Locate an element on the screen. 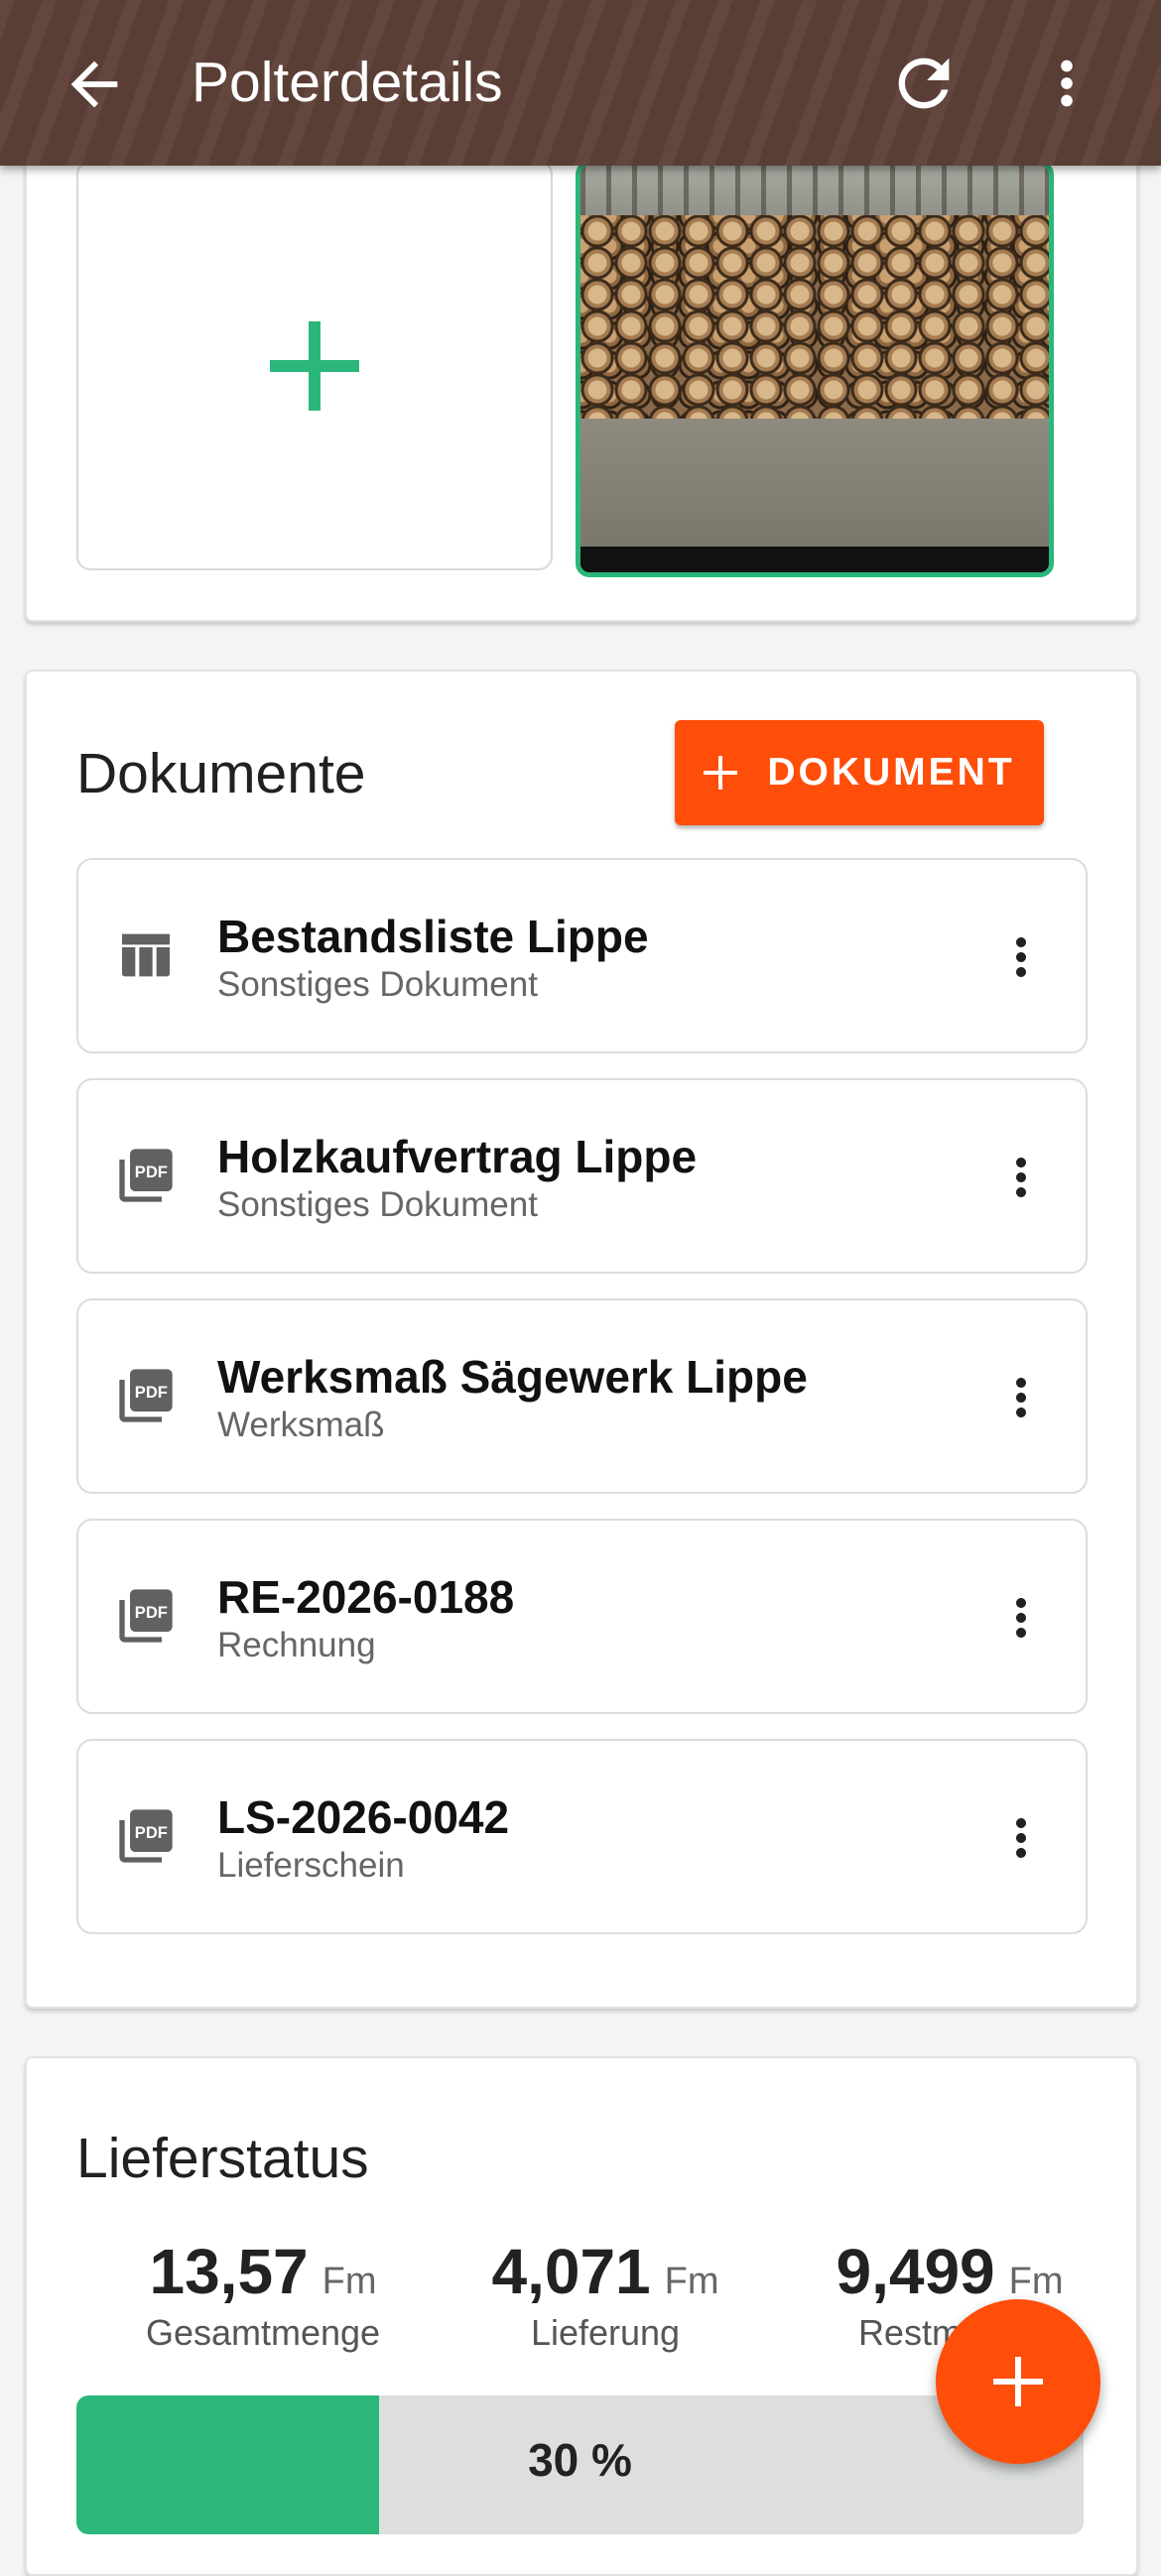 Image resolution: width=1161 pixels, height=2576 pixels. total-amount-stat: 13,57 Fm Gesamtmenge is located at coordinates (263, 2294).